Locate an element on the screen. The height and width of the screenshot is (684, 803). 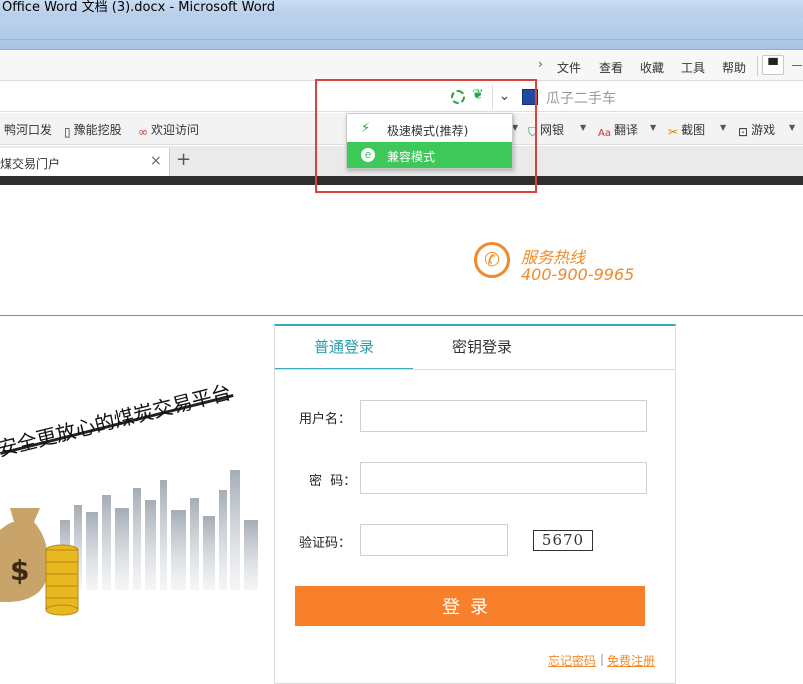
bookmark-item: ⊡ 游戏 is located at coordinates (756, 130).